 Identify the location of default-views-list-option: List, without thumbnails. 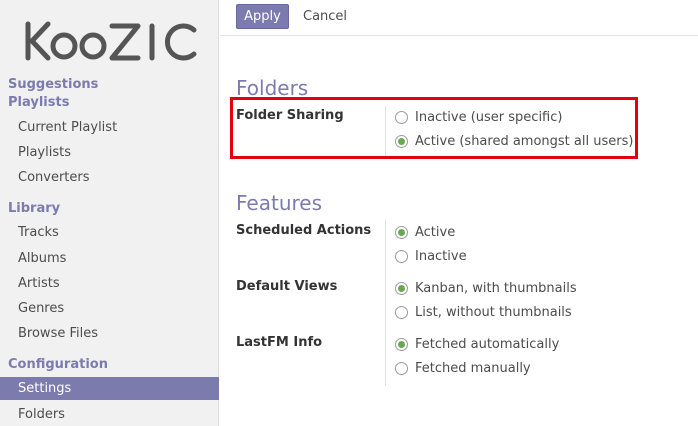
(483, 312).